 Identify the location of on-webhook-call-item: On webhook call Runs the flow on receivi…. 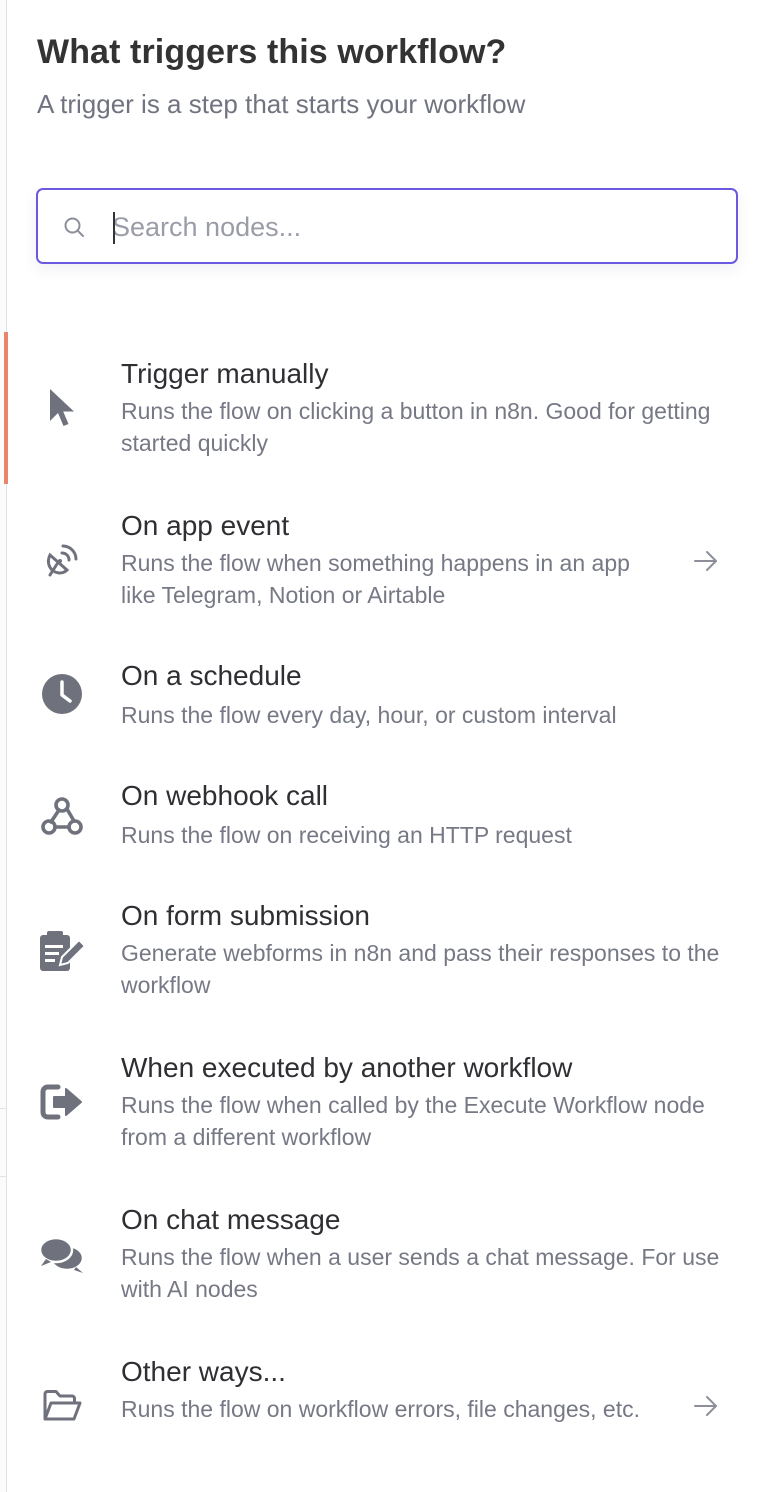
(388, 814).